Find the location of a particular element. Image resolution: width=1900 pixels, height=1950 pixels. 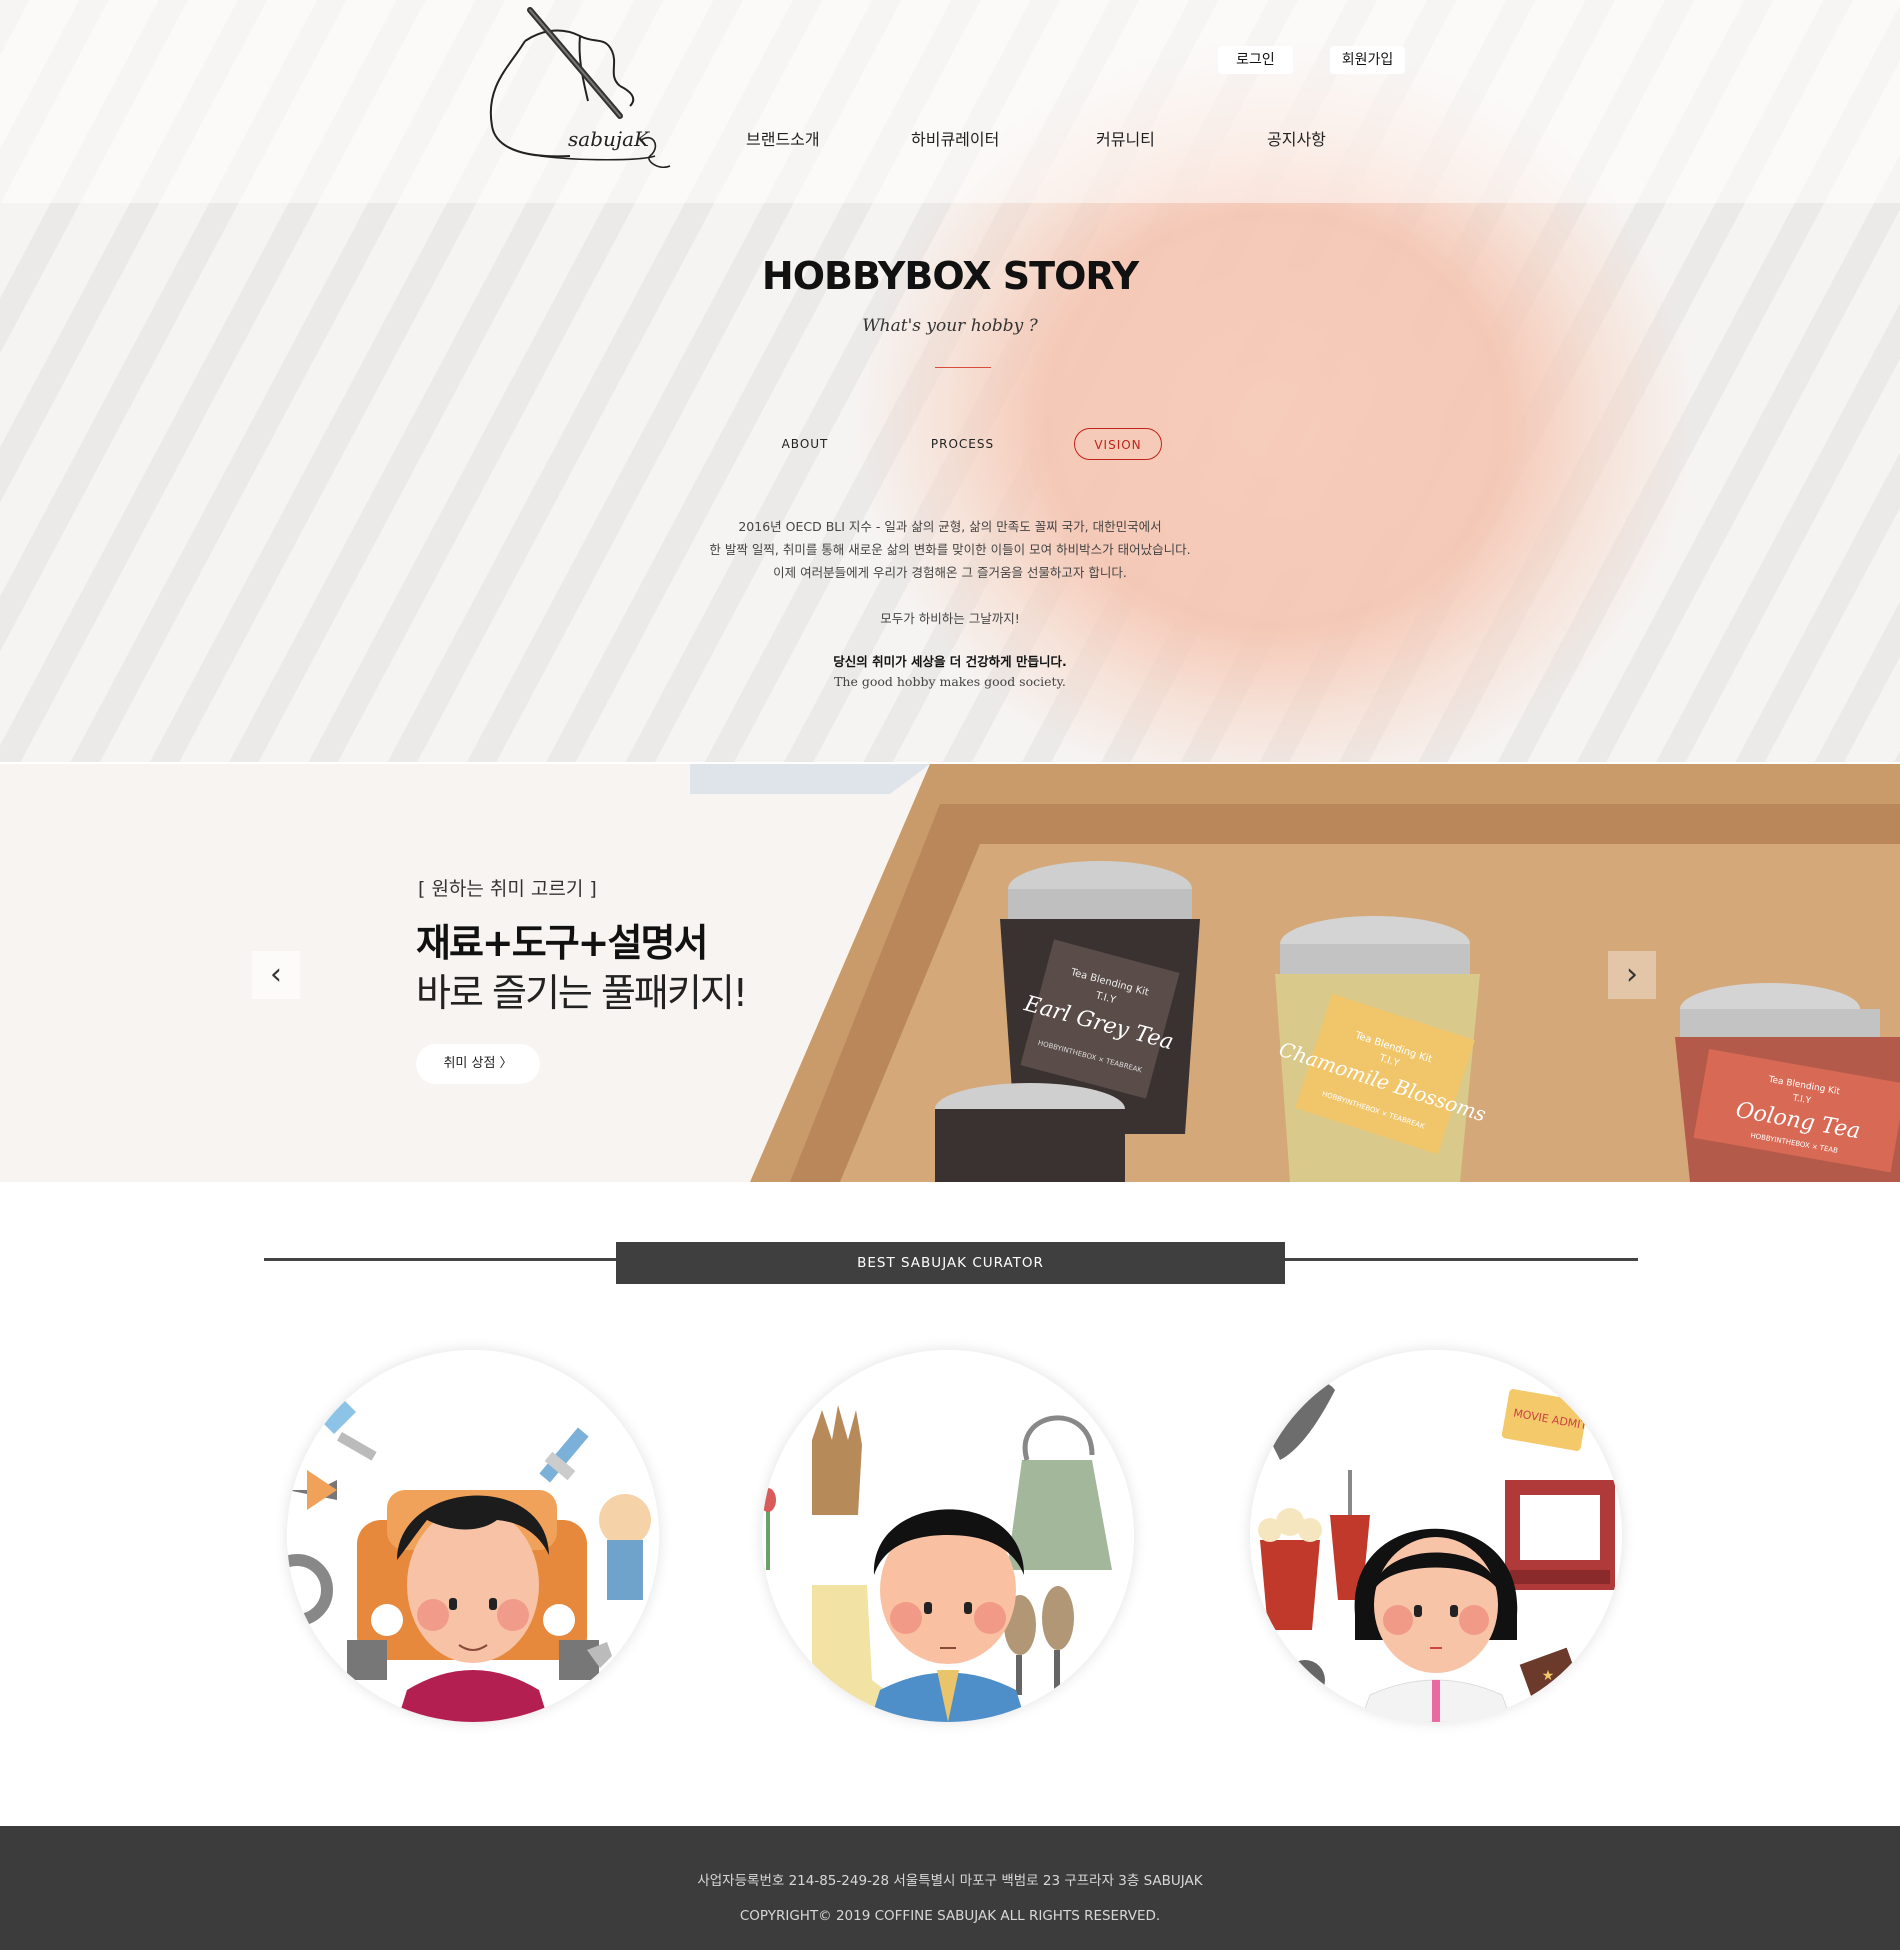

gardener-avatar-illustration is located at coordinates (948, 1536).